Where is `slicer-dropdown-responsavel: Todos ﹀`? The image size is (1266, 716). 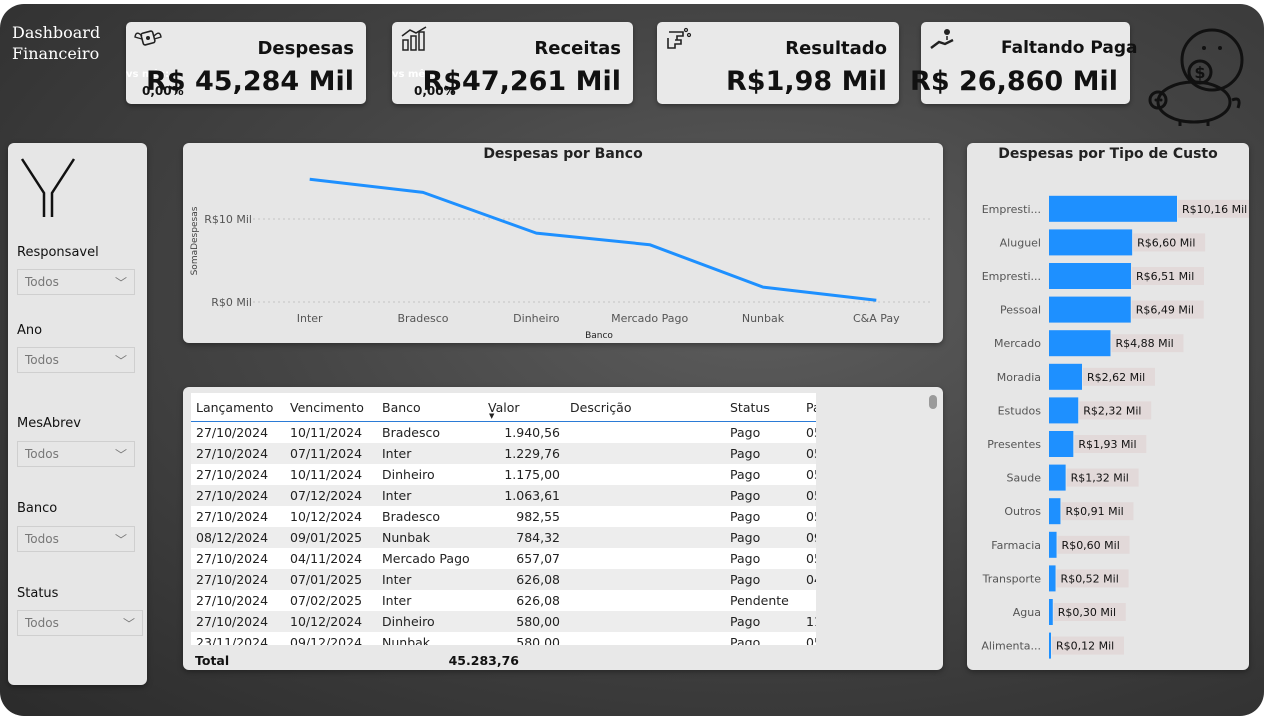
slicer-dropdown-responsavel: Todos ﹀ is located at coordinates (76, 282).